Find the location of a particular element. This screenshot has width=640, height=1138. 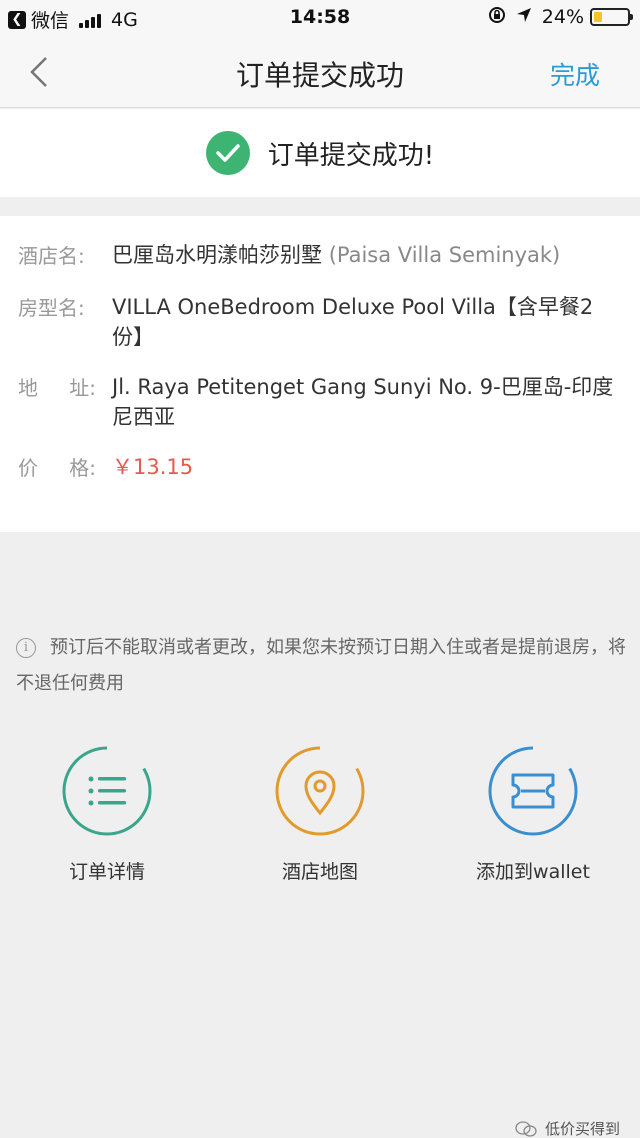

notice-text: 预订后不能取消或者更改，如果您未按预订日期入住或者是提前退房，将不退任何费用 is located at coordinates (321, 665).